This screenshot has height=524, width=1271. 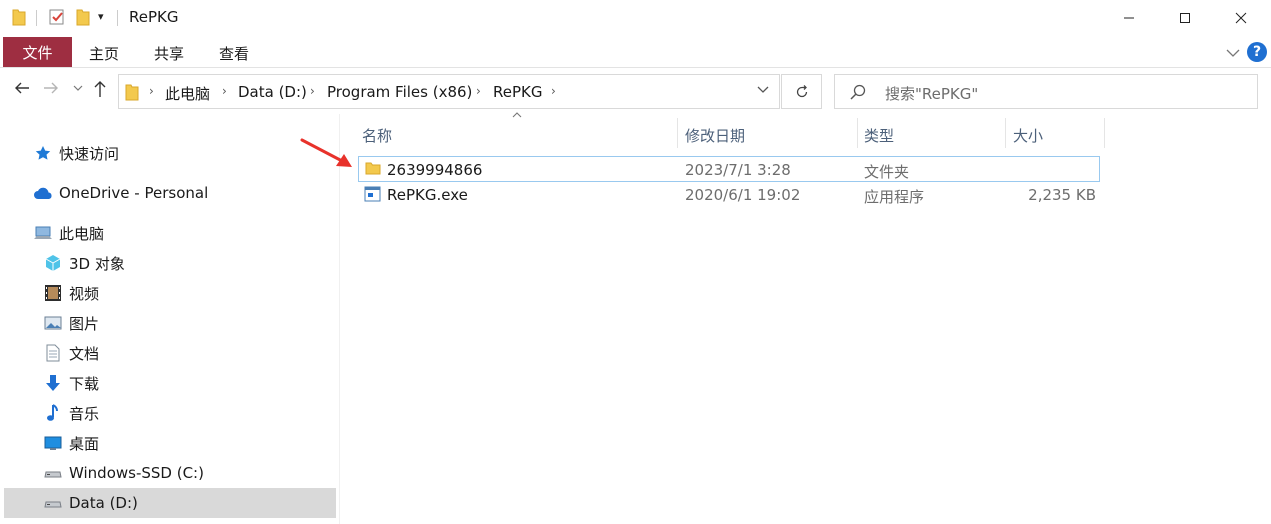 I want to click on column-header-size: 大小, so click(x=1028, y=135).